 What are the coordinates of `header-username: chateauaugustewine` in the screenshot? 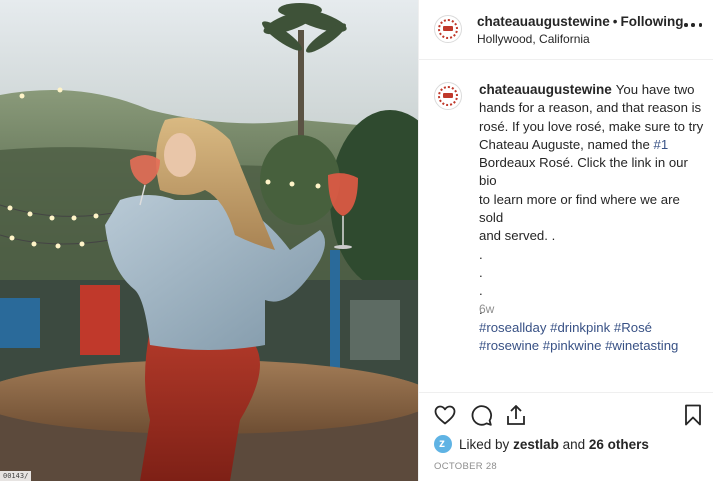 It's located at (543, 21).